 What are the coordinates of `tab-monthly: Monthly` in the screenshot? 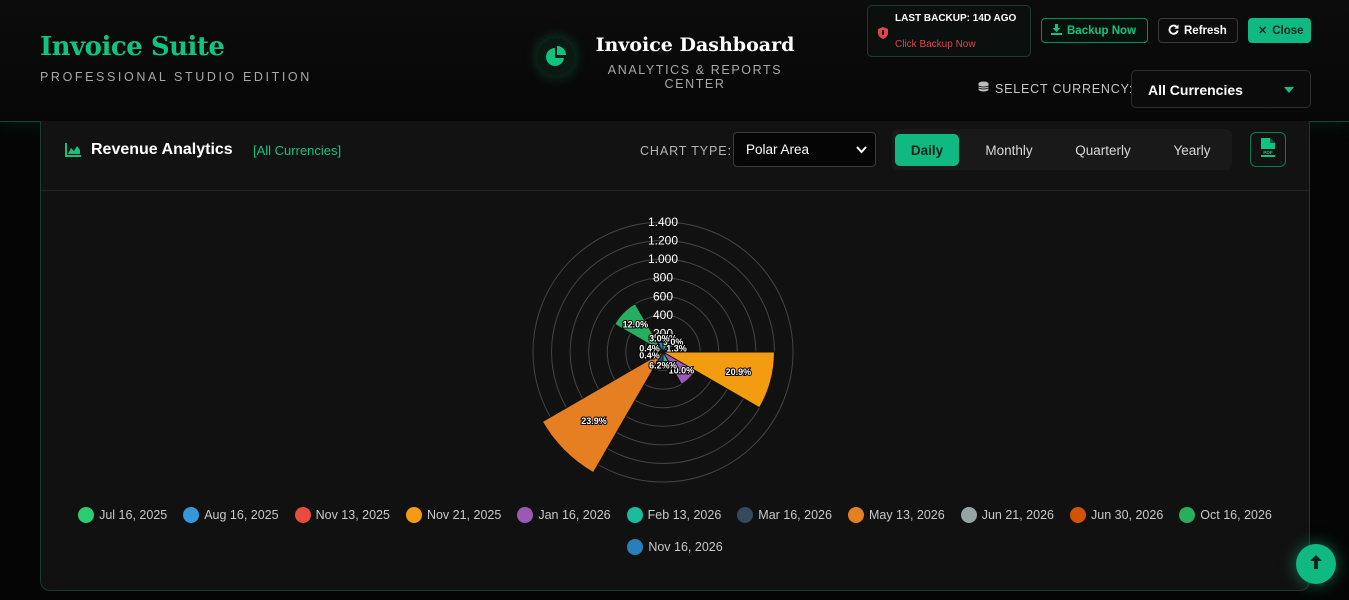 It's located at (1009, 150).